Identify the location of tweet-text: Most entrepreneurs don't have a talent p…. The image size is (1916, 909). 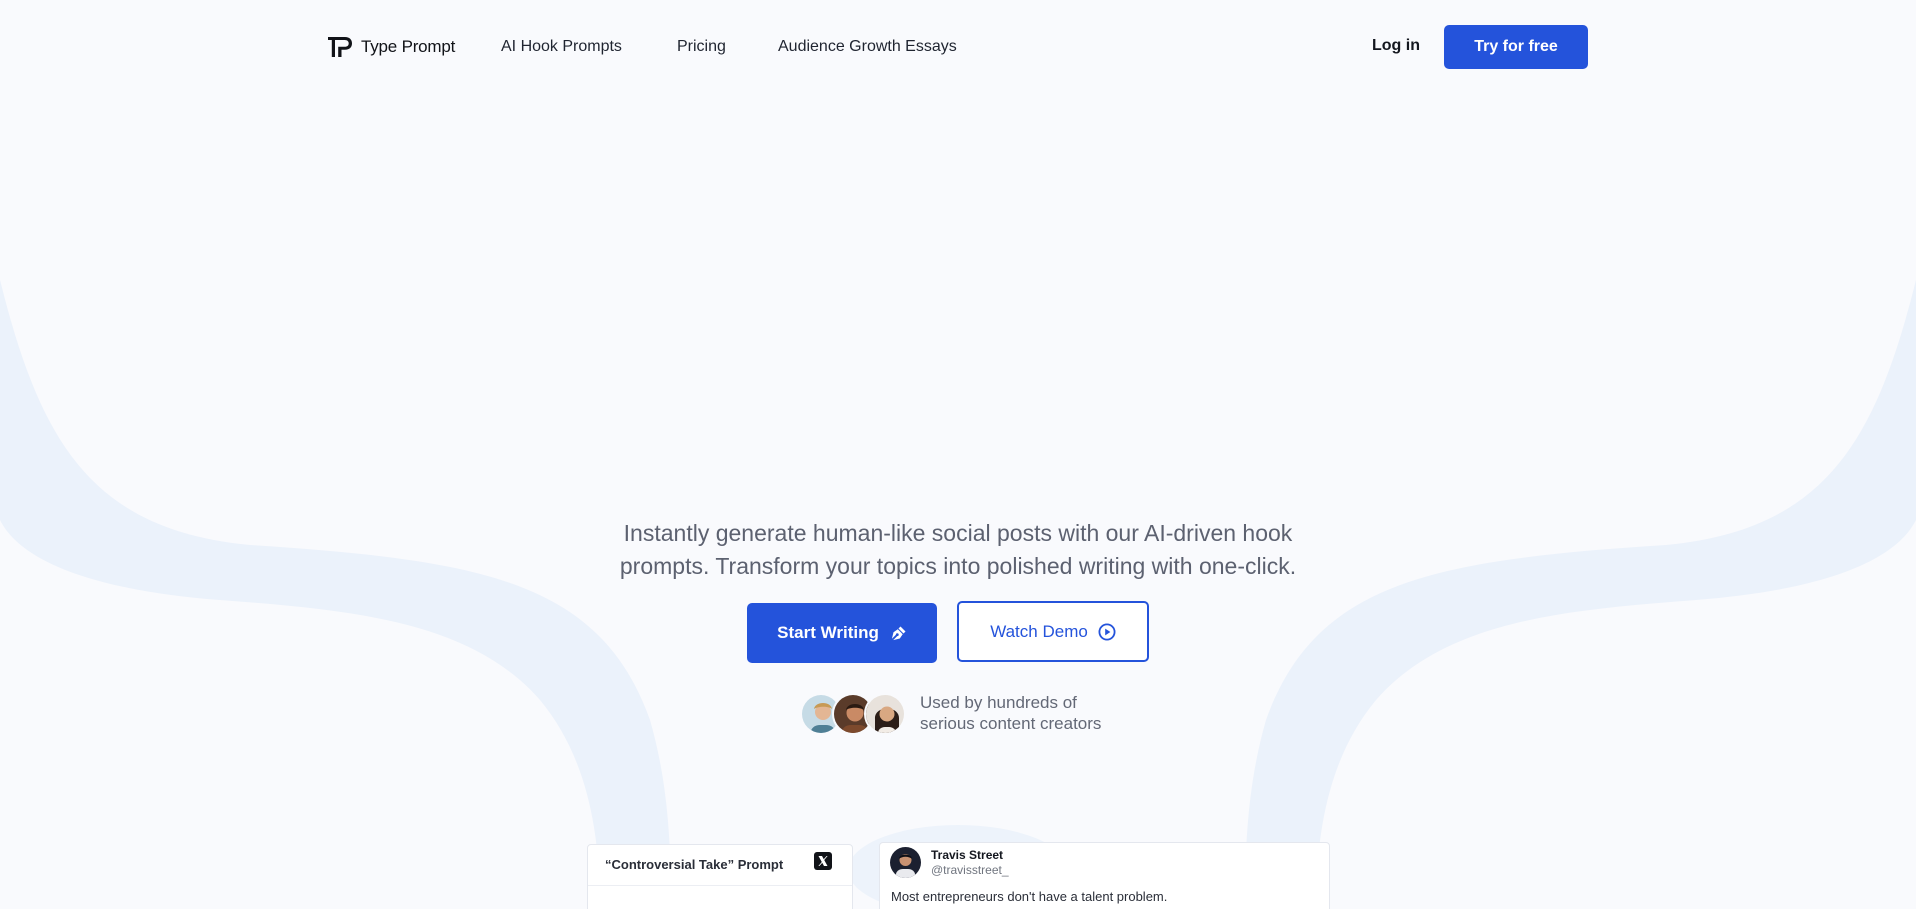
(1029, 896).